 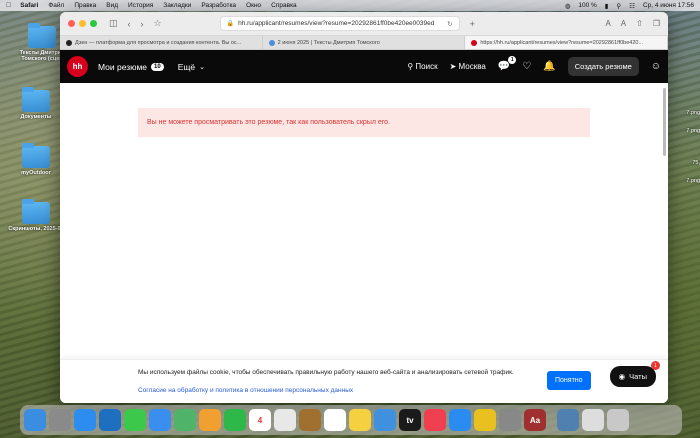 What do you see at coordinates (534, 66) in the screenshot?
I see `hh-header-right: ⚲ Поиск ➤ Москва 💬 1 ♡ 🔔 Создать резюме ☺` at bounding box center [534, 66].